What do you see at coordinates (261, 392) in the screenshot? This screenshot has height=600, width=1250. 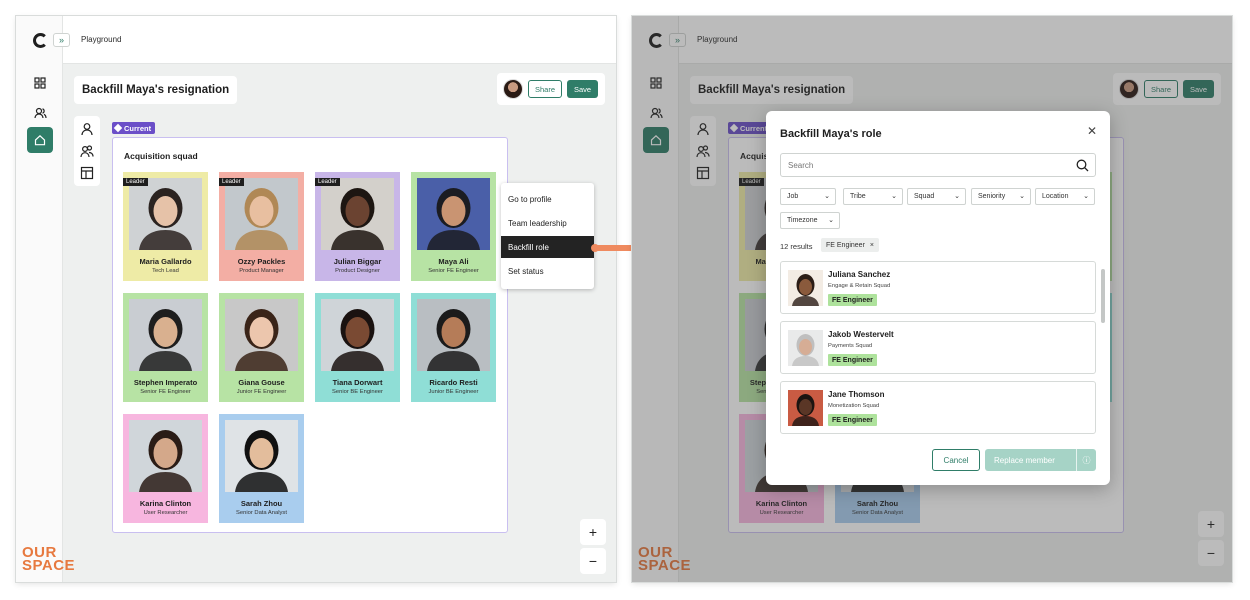 I see `member-role: Junior FE Engineer` at bounding box center [261, 392].